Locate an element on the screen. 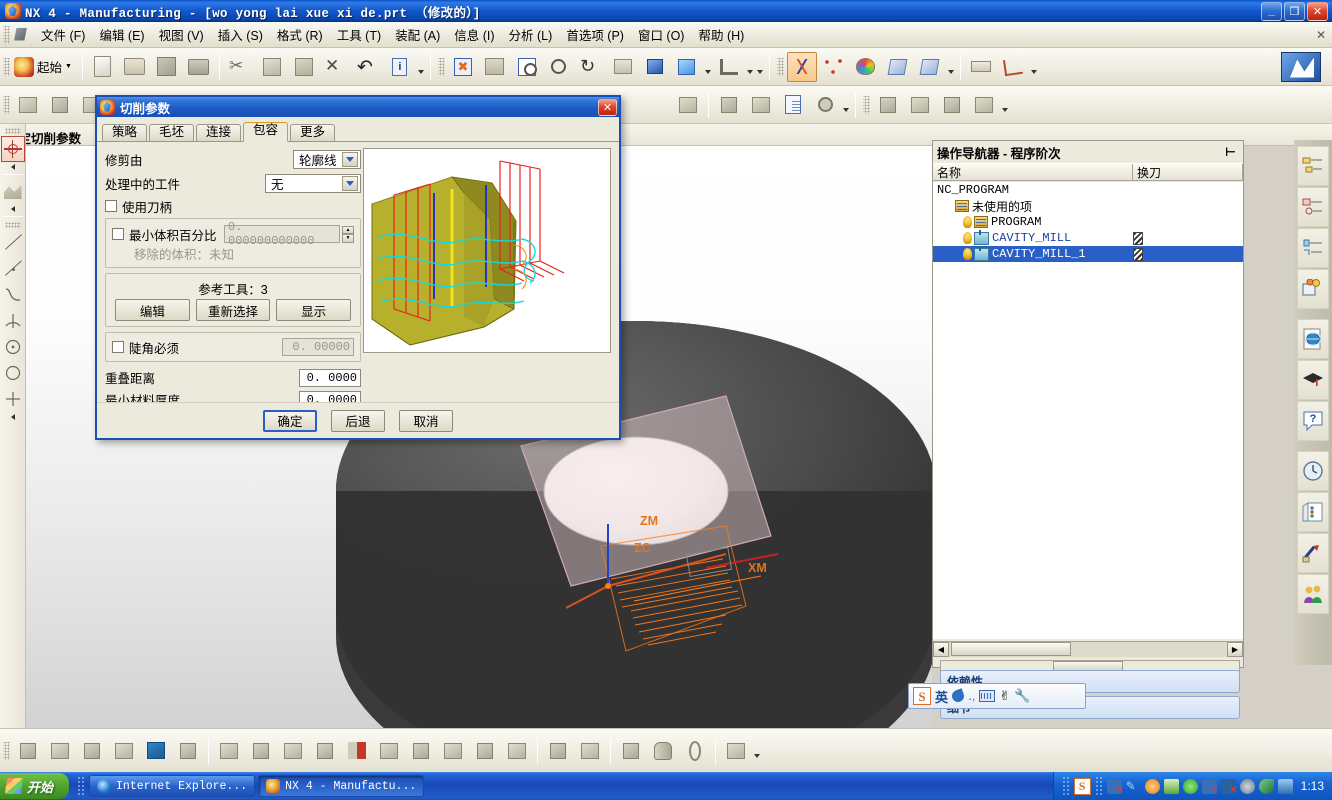  pan-button is located at coordinates (623, 67).